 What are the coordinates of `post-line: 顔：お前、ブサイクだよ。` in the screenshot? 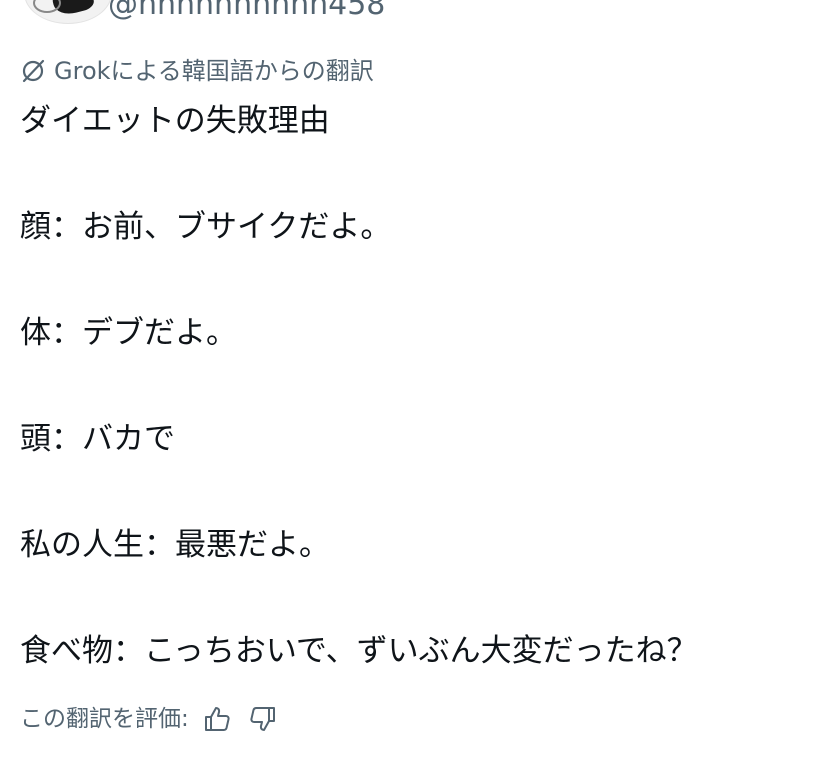 It's located at (206, 227).